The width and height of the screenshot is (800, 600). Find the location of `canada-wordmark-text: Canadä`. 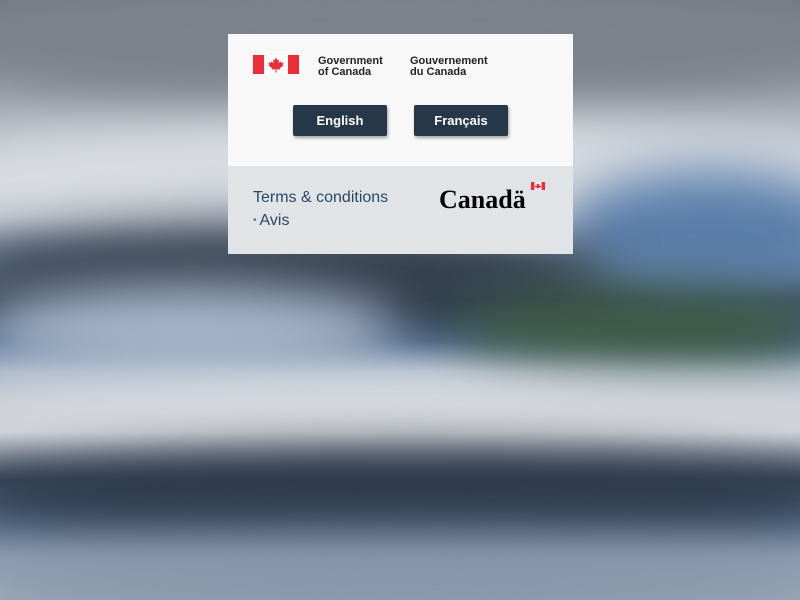

canada-wordmark-text: Canadä is located at coordinates (482, 198).